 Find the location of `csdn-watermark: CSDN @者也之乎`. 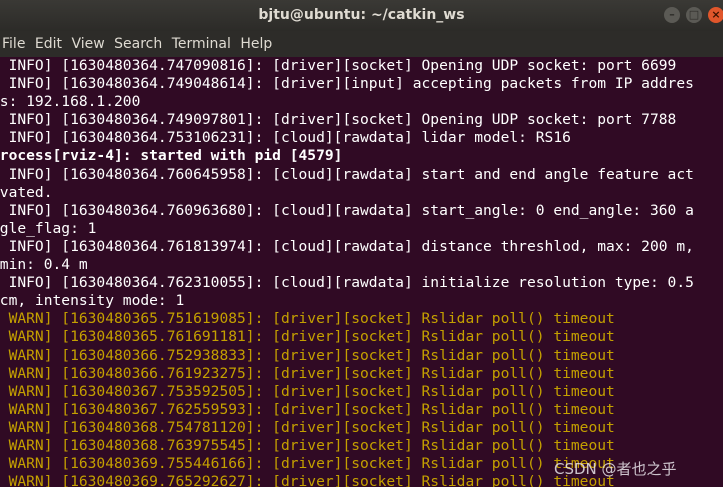

csdn-watermark: CSDN @者也之乎 is located at coordinates (615, 469).